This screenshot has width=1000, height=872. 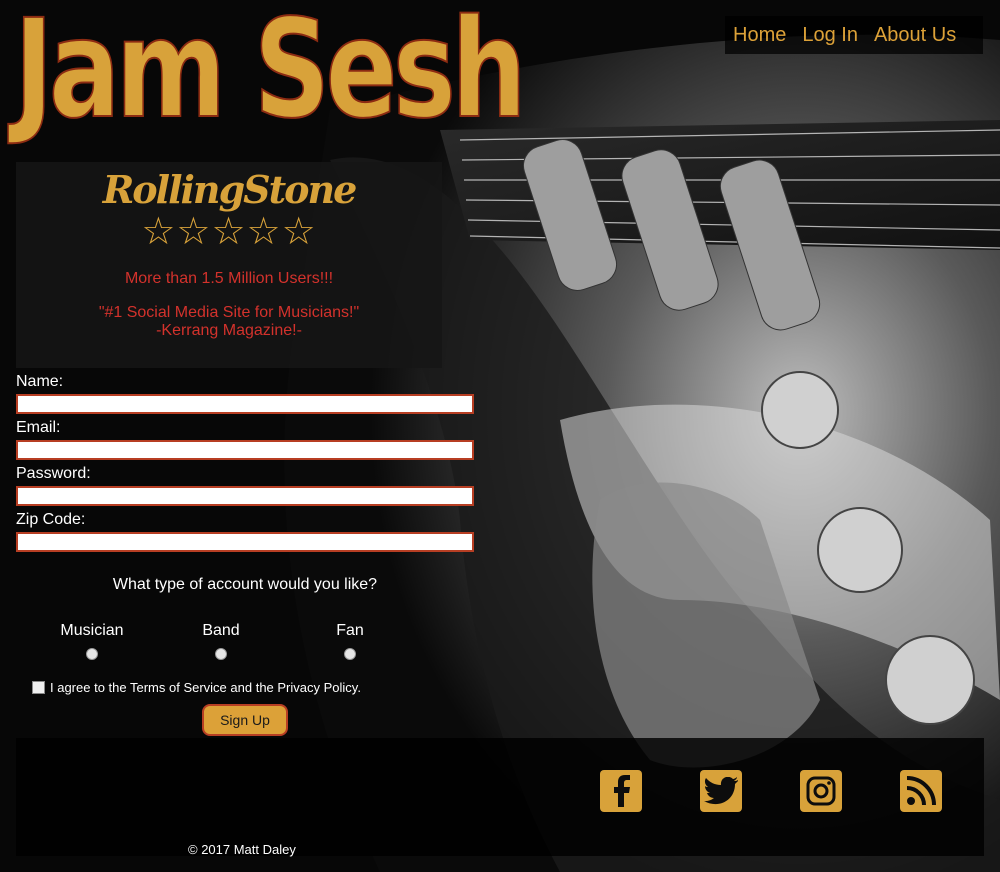 What do you see at coordinates (221, 641) in the screenshot?
I see `account-option-band: Band` at bounding box center [221, 641].